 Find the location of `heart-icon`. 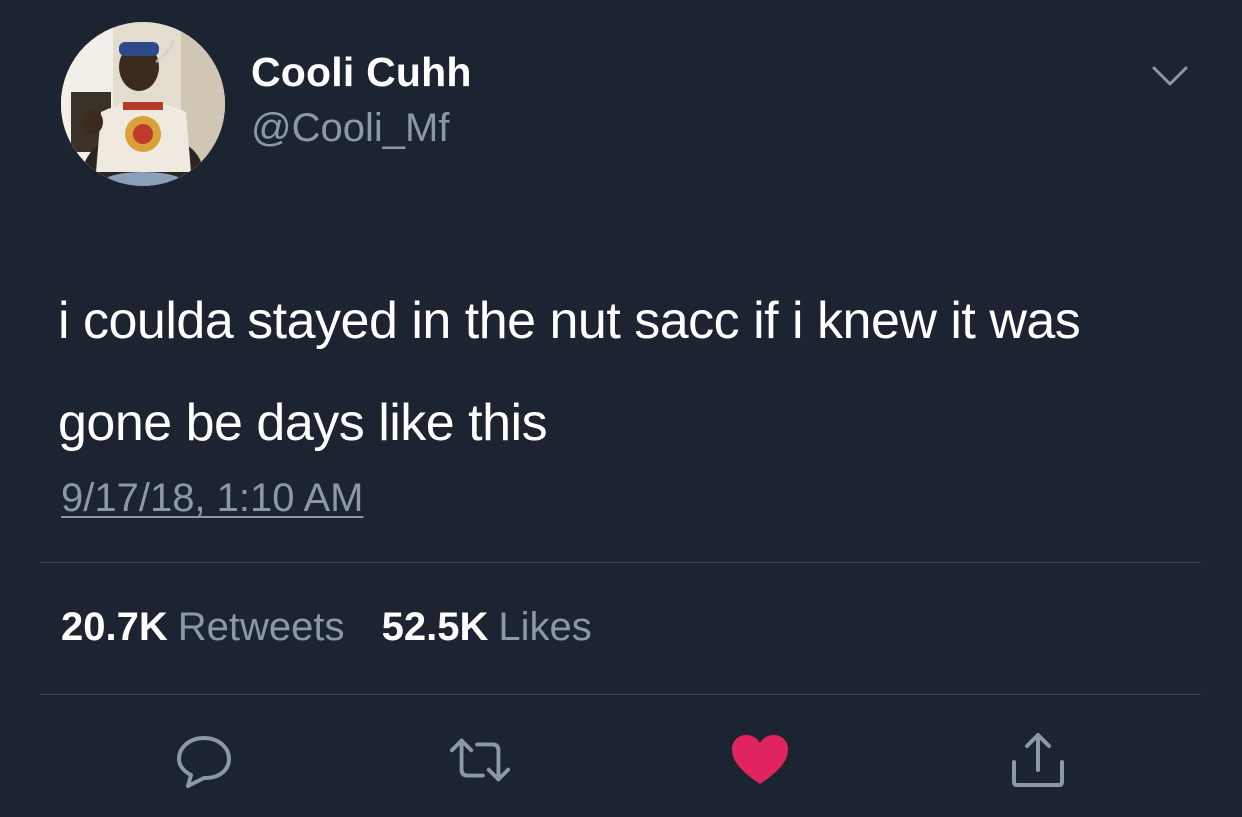

heart-icon is located at coordinates (760, 759).